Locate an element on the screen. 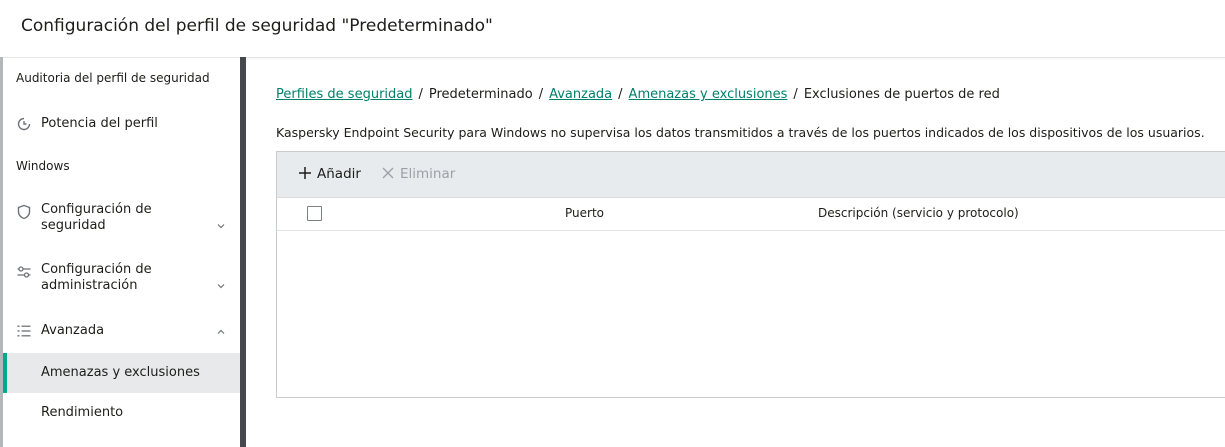 Image resolution: width=1225 pixels, height=447 pixels. column-header-port: Puerto is located at coordinates (584, 213).